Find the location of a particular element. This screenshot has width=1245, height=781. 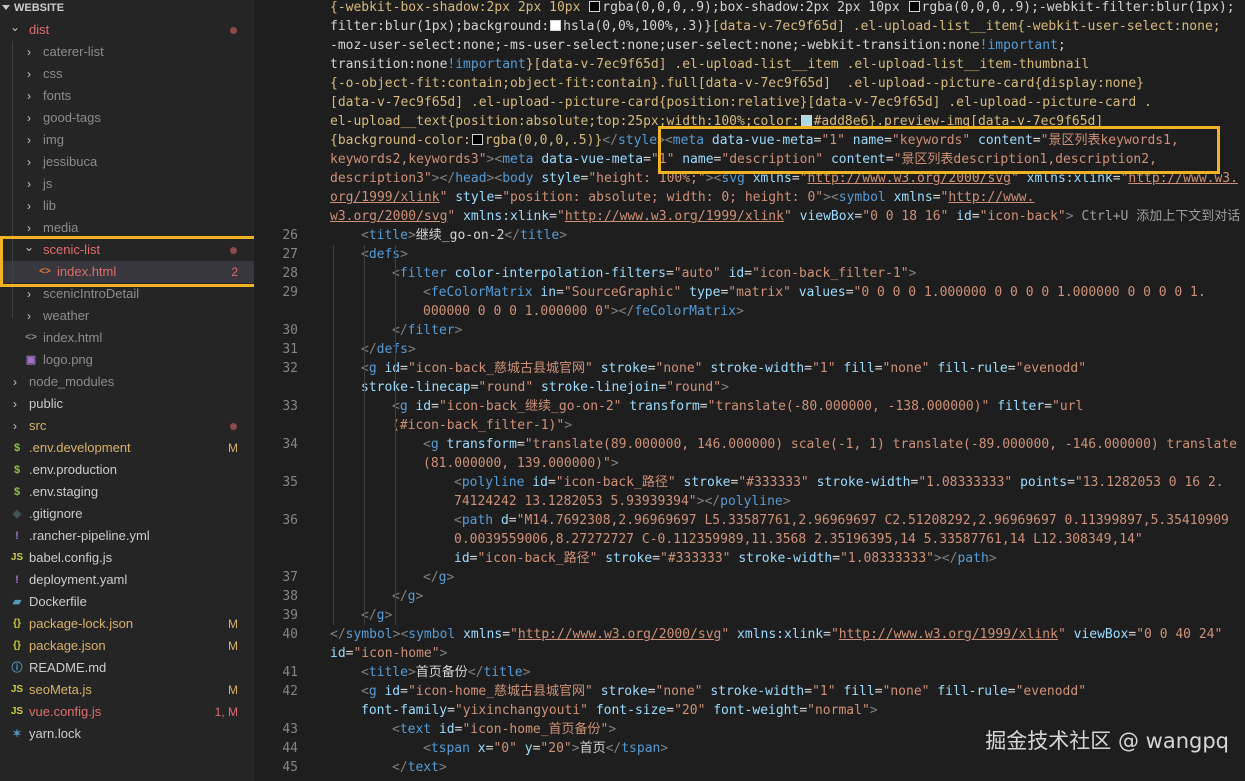

code-token: stroke-width is located at coordinates (757, 691).